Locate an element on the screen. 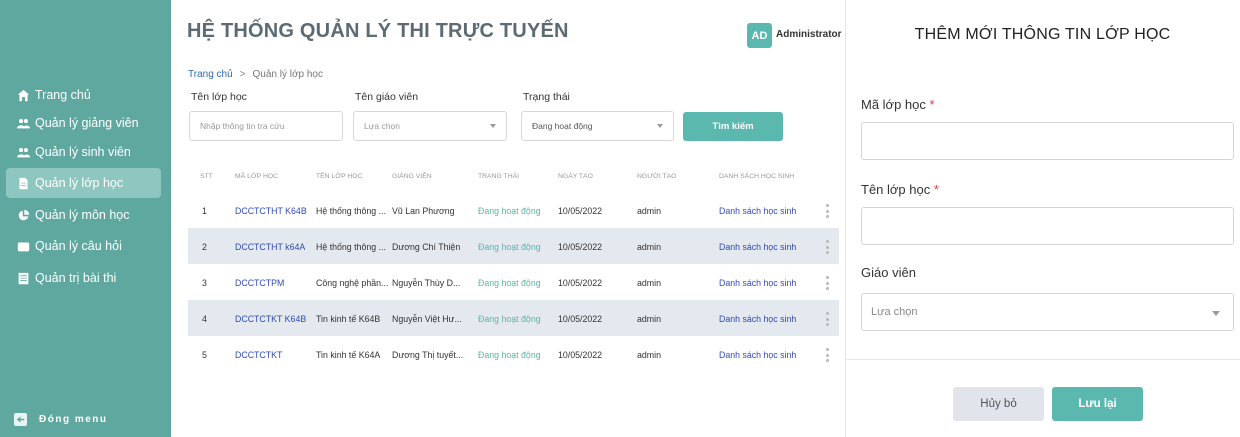  column-header: TÊN LỚP HỌC is located at coordinates (339, 176).